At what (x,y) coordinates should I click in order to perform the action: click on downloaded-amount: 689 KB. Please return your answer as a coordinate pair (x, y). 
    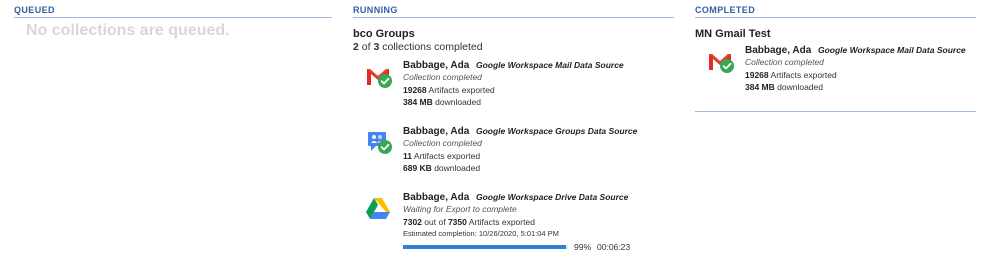
    Looking at the image, I should click on (417, 168).